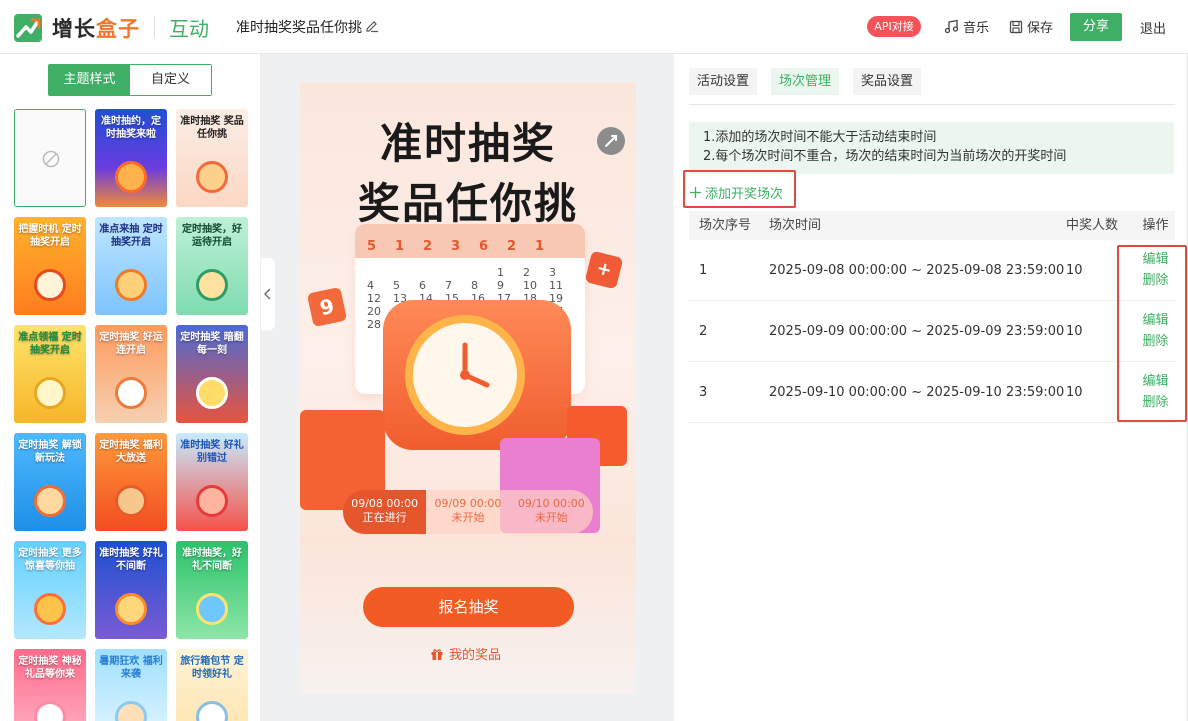 The height and width of the screenshot is (721, 1188). Describe the element at coordinates (820, 137) in the screenshot. I see `notice-line-1: 1.添加的场次时间不能大于活动结束时间` at that location.